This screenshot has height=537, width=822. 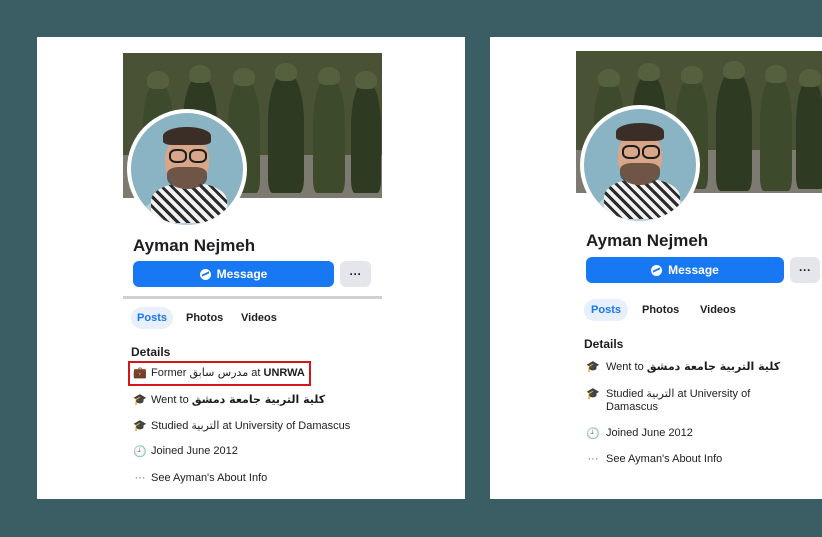 What do you see at coordinates (284, 373) in the screenshot?
I see `work-employer: UNRWA` at bounding box center [284, 373].